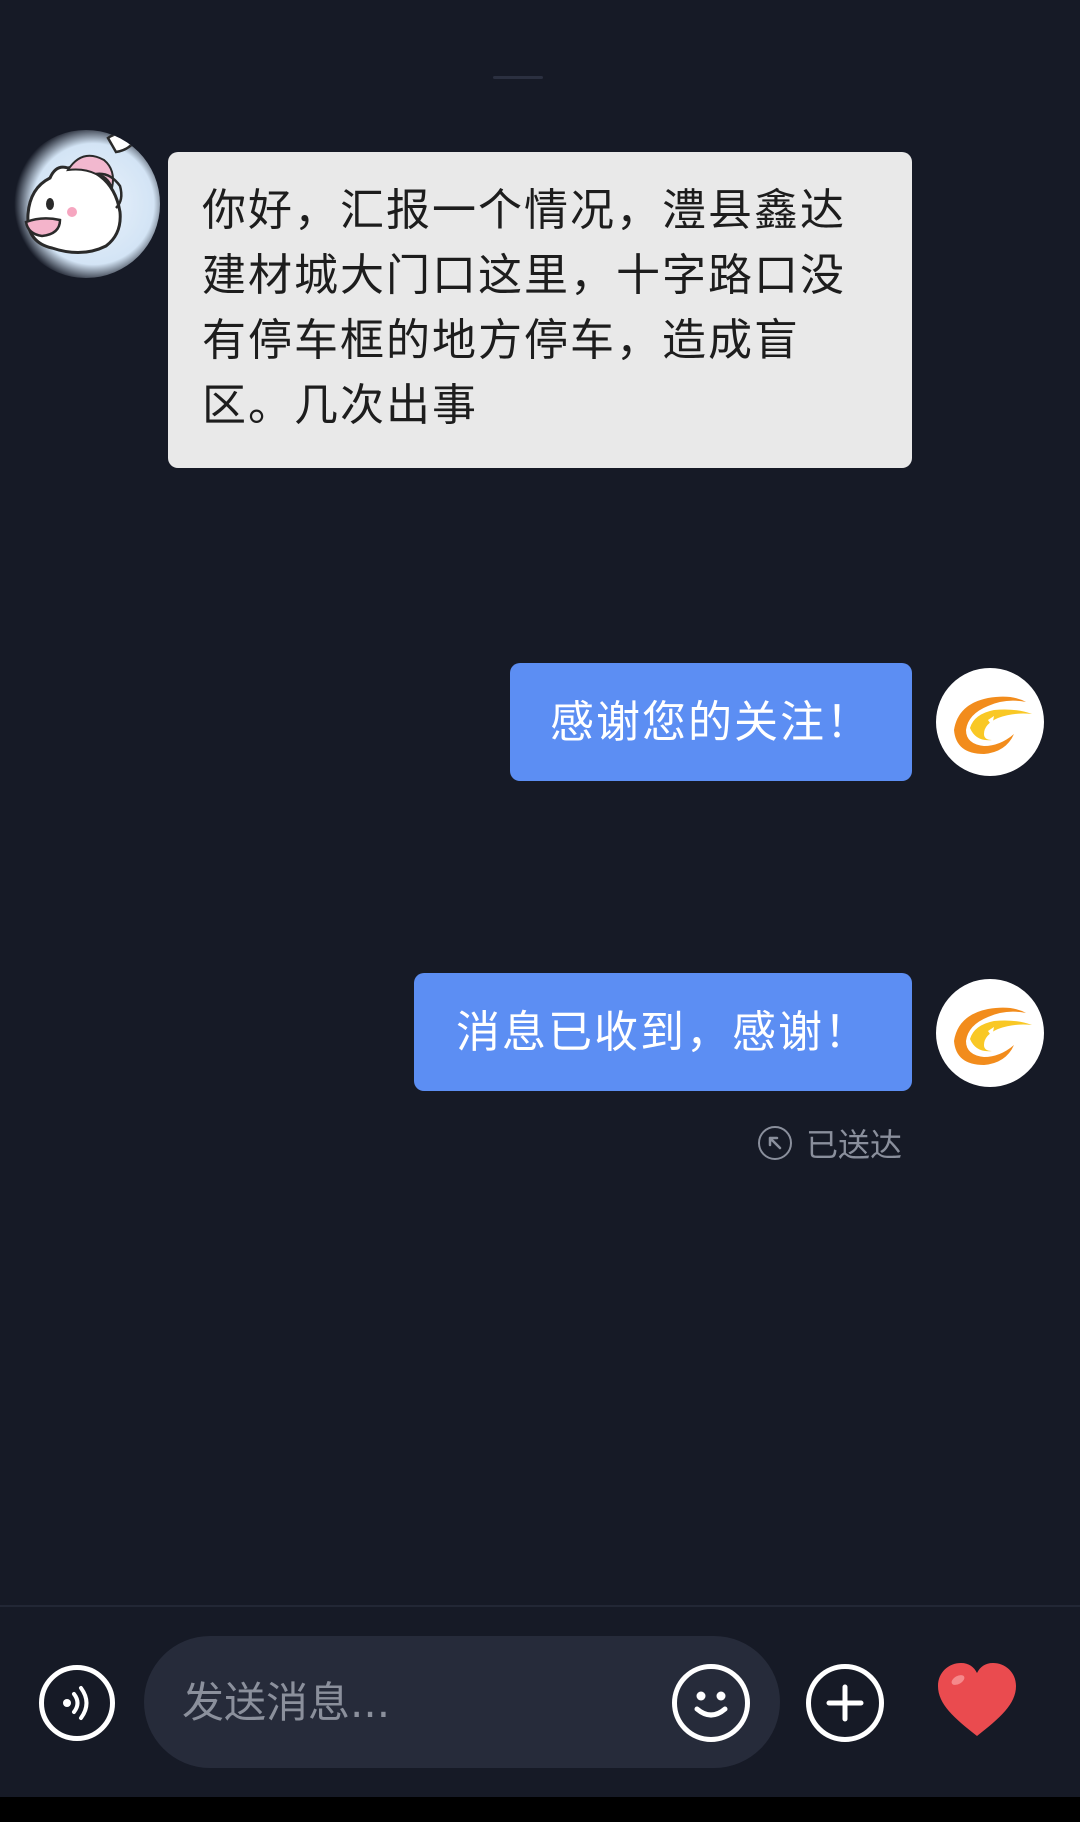  I want to click on like-button, so click(977, 1700).